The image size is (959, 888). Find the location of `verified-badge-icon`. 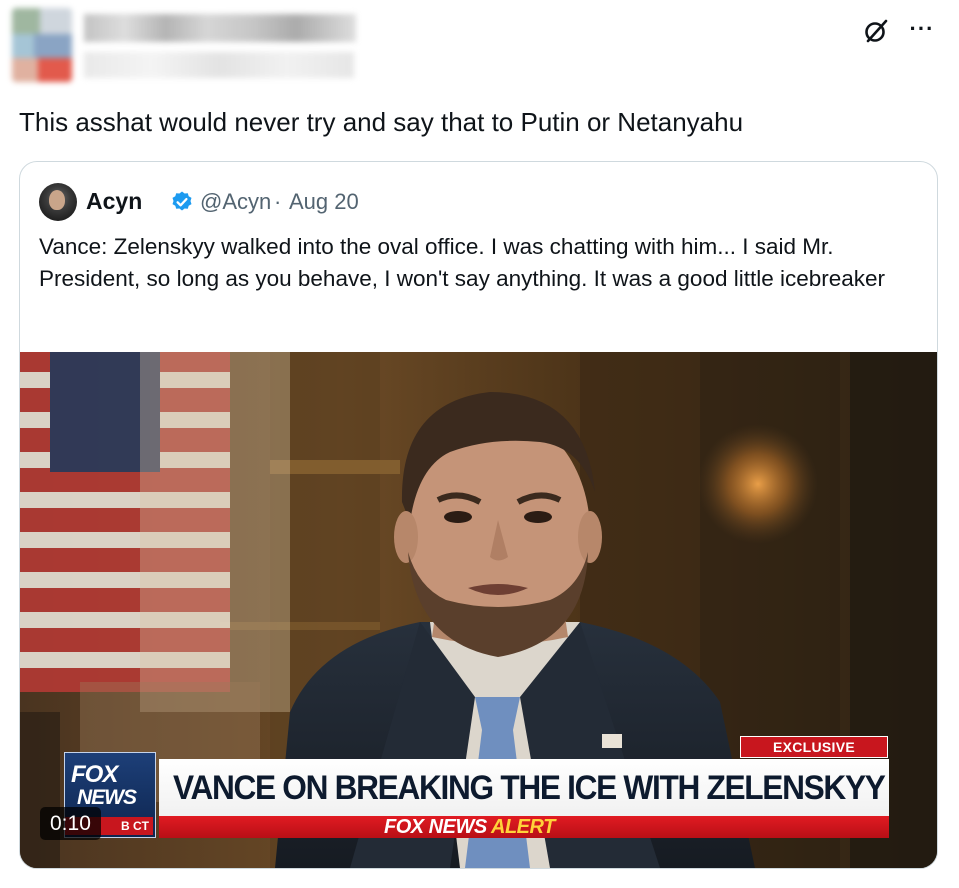

verified-badge-icon is located at coordinates (182, 201).